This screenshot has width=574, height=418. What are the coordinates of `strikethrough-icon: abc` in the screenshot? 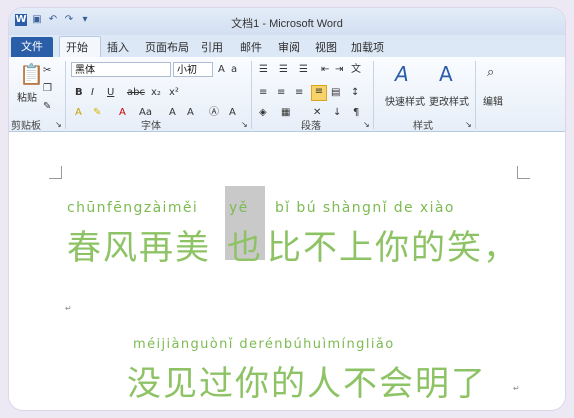 It's located at (136, 93).